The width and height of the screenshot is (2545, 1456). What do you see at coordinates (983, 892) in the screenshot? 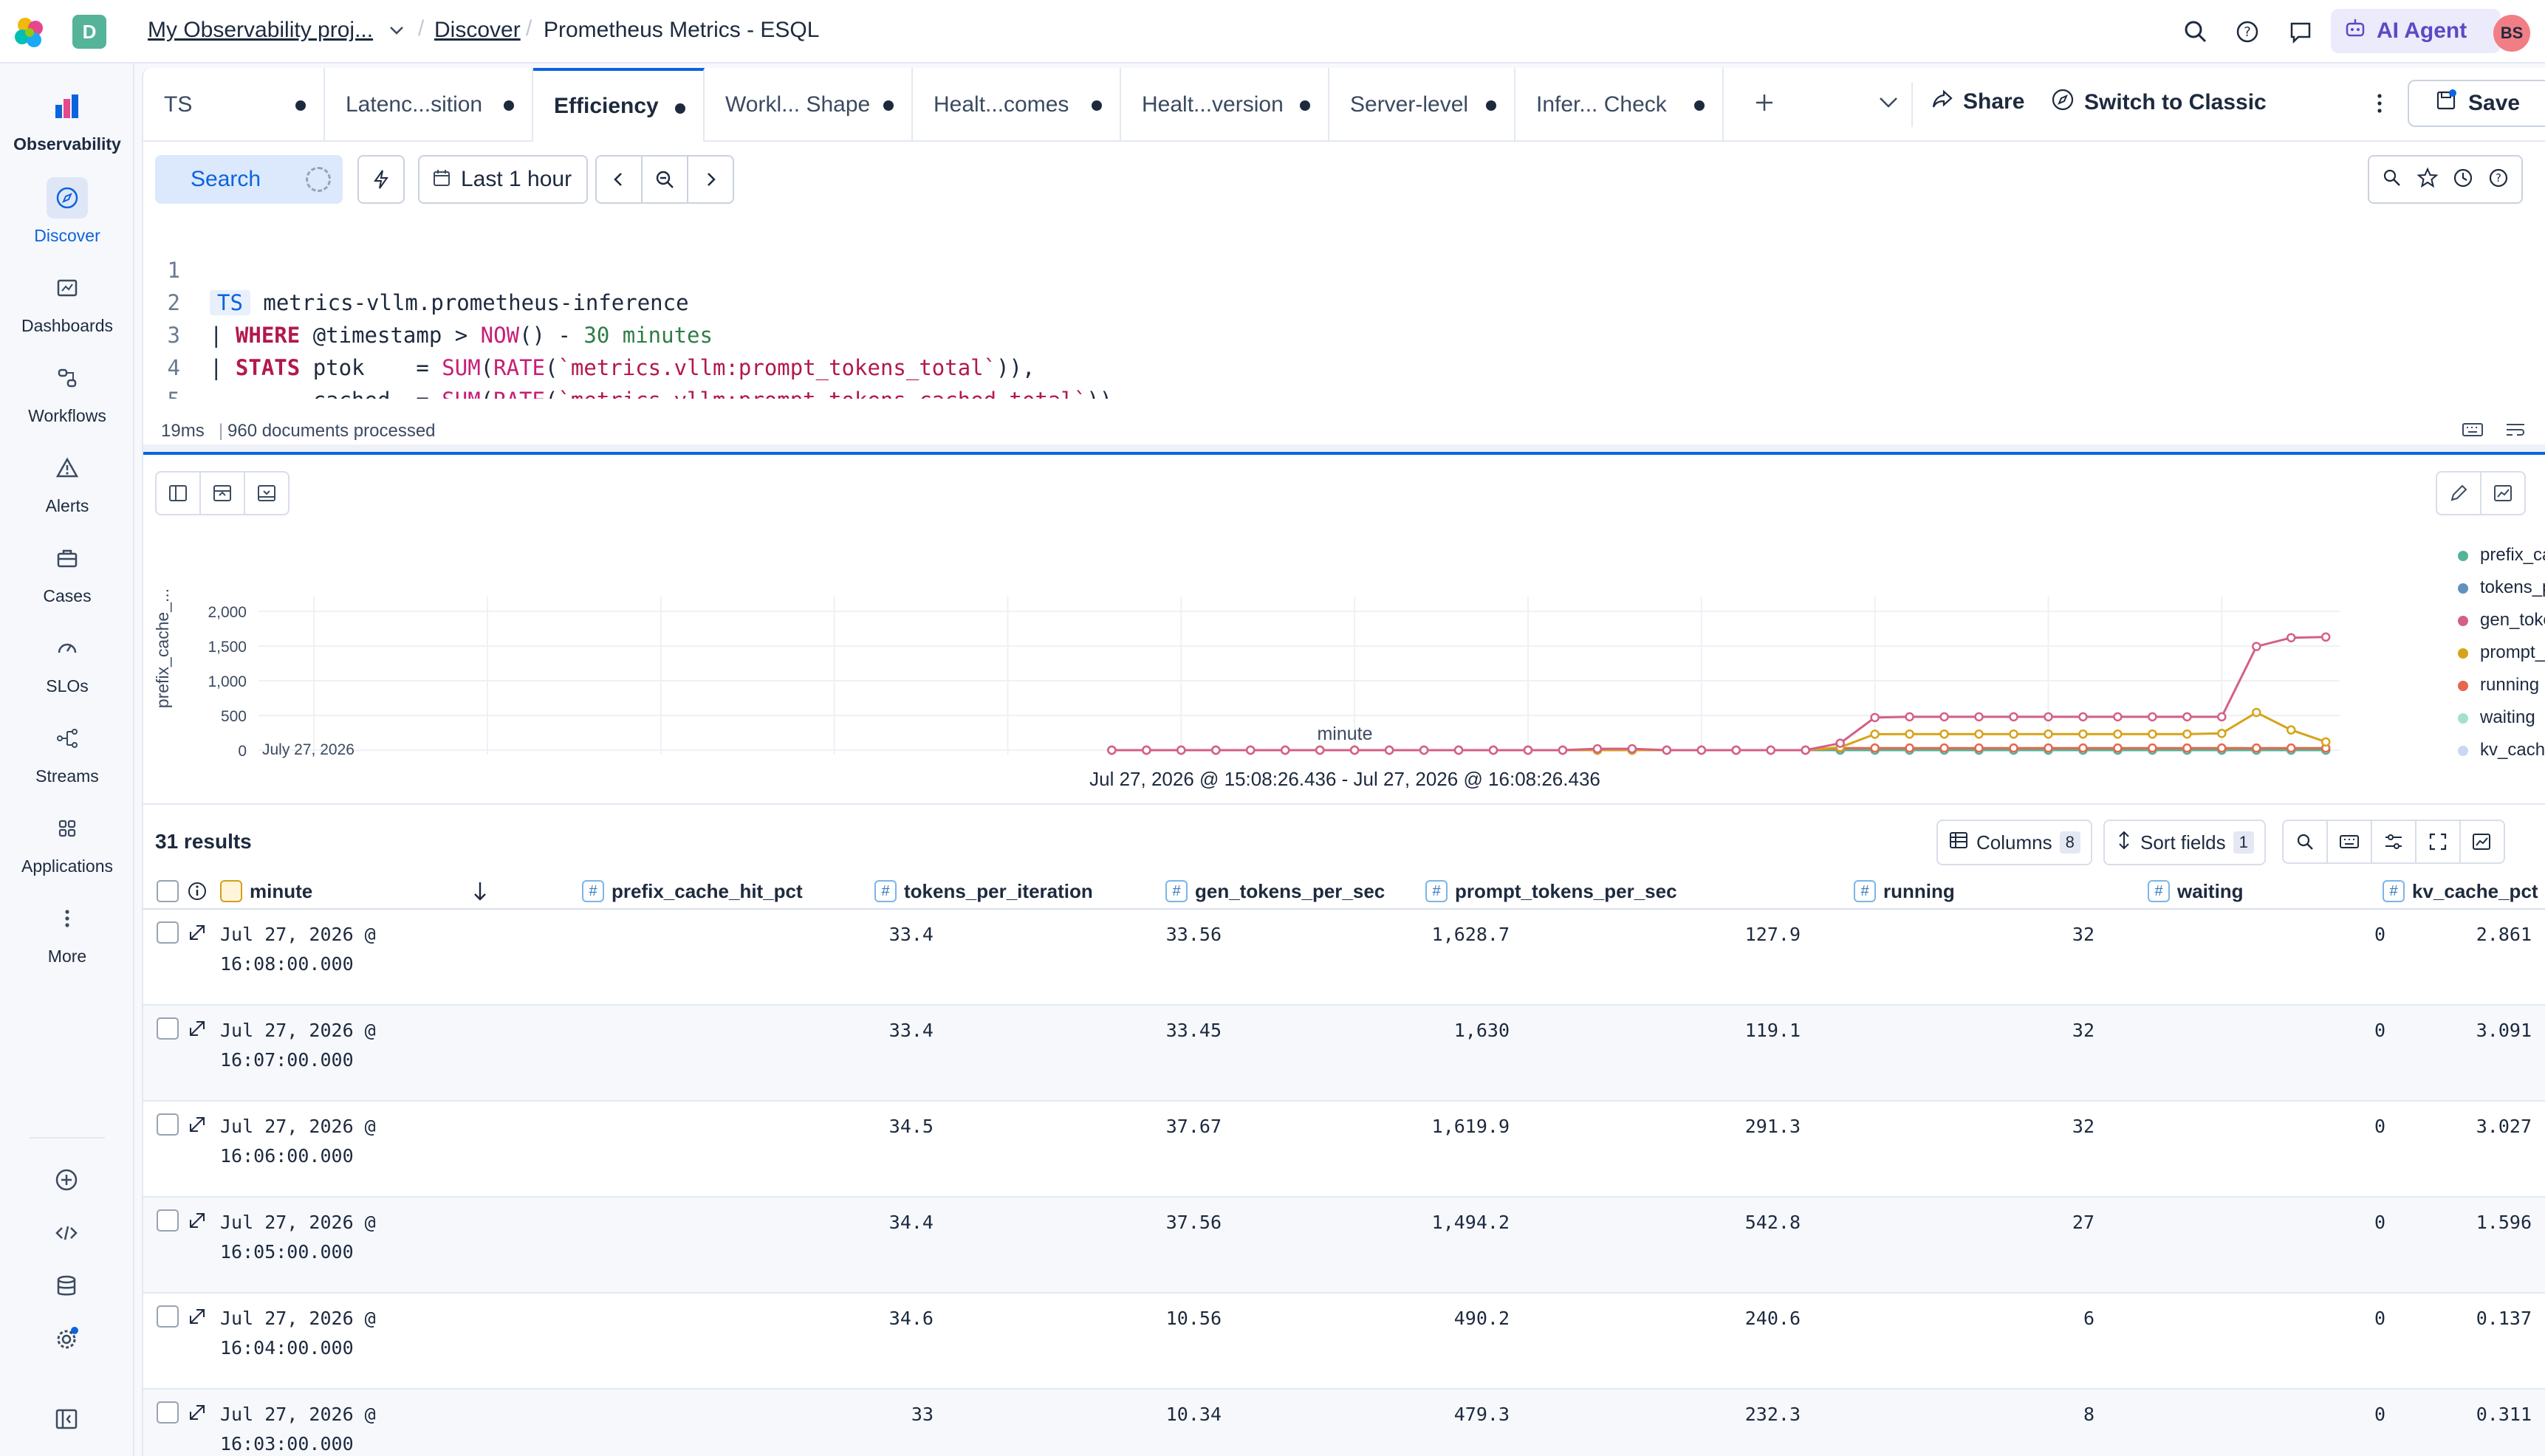
I see `column-header-tokens-per-iteration: # tokens_per_iteration` at bounding box center [983, 892].